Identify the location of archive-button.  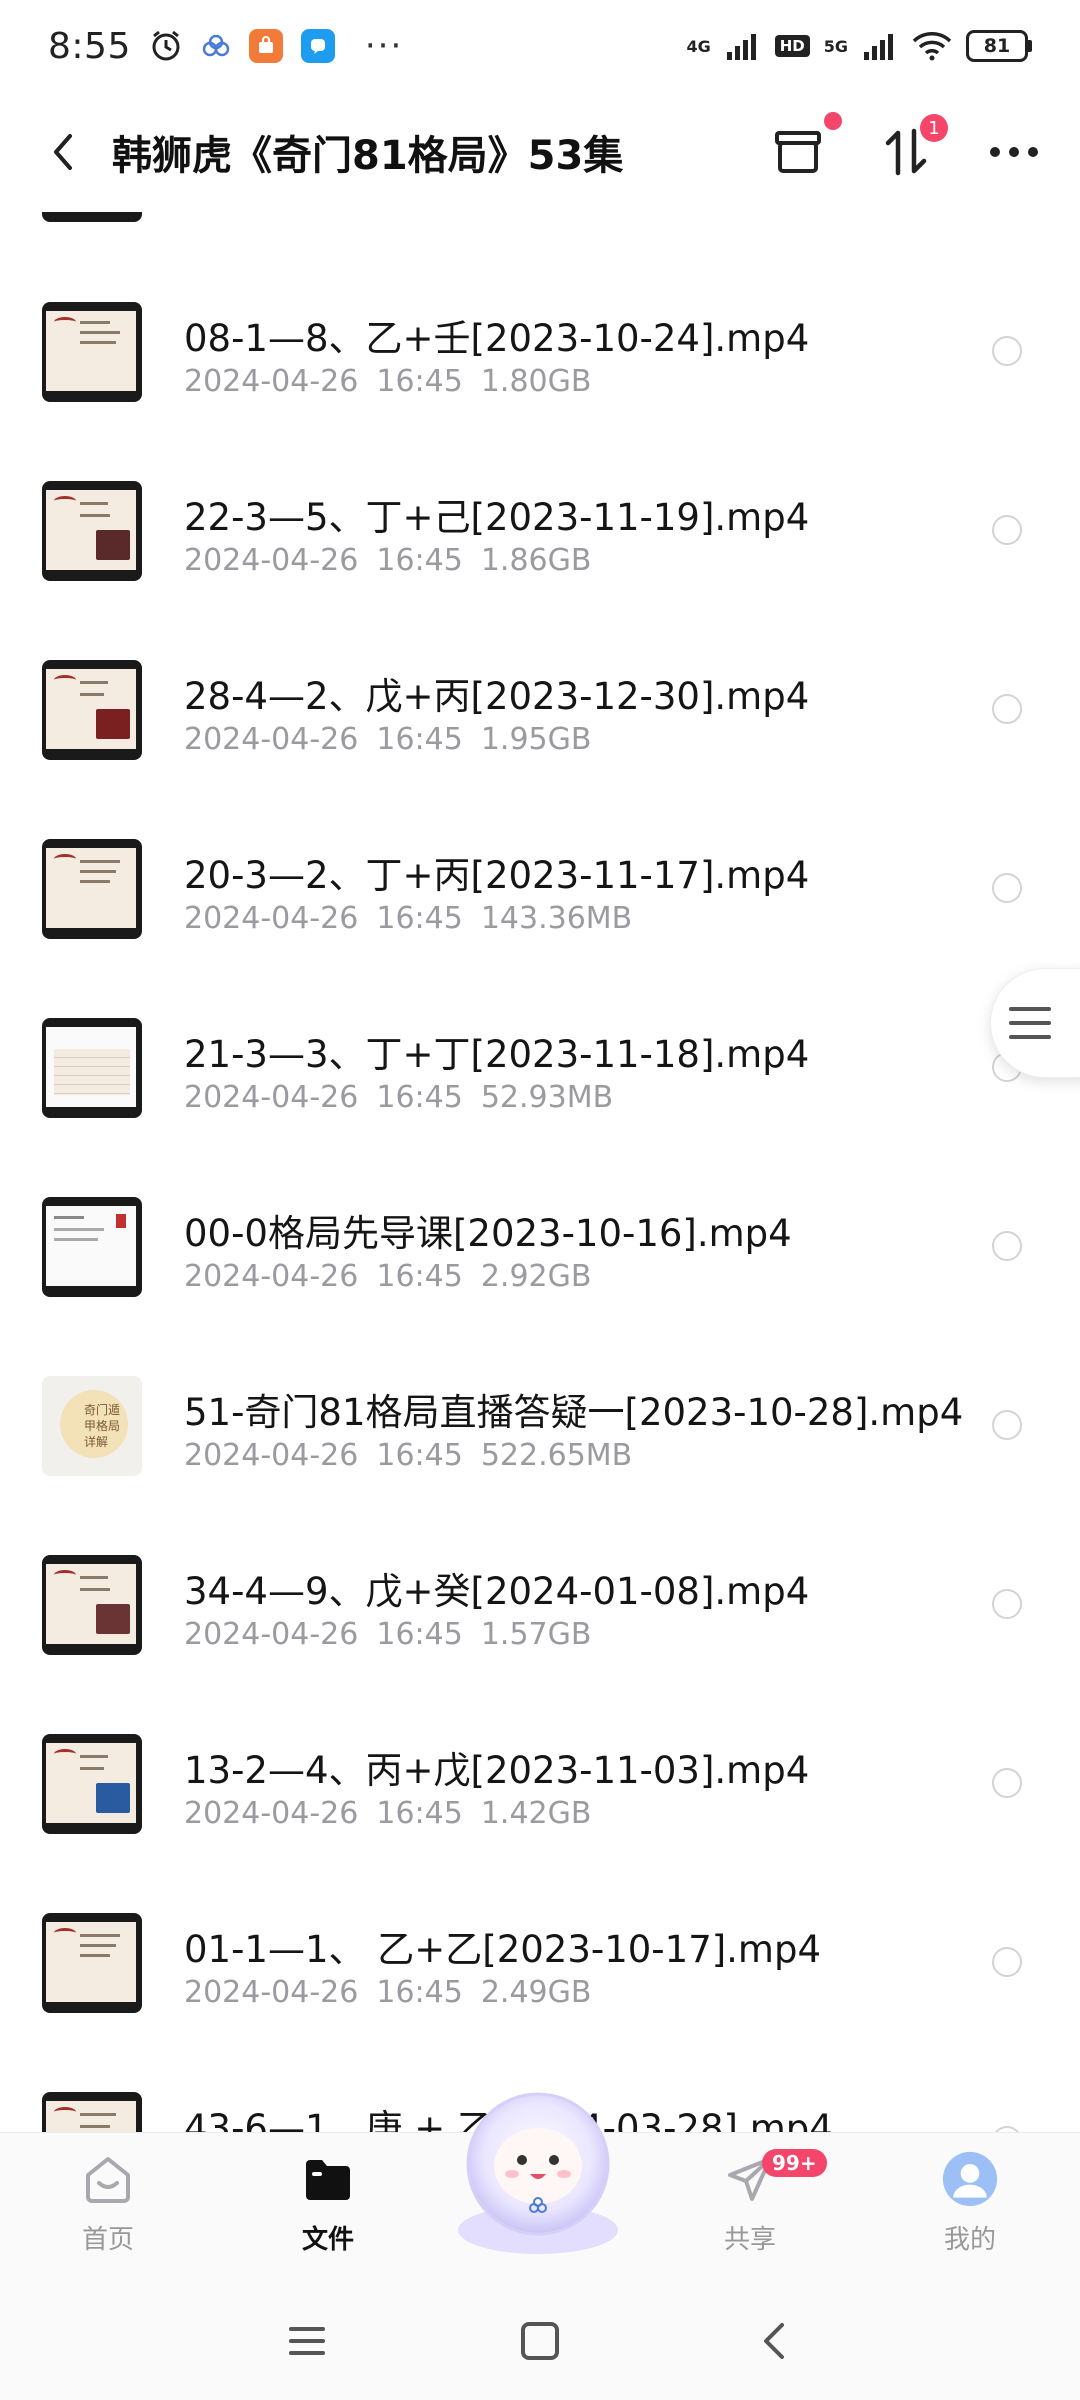
(804, 148).